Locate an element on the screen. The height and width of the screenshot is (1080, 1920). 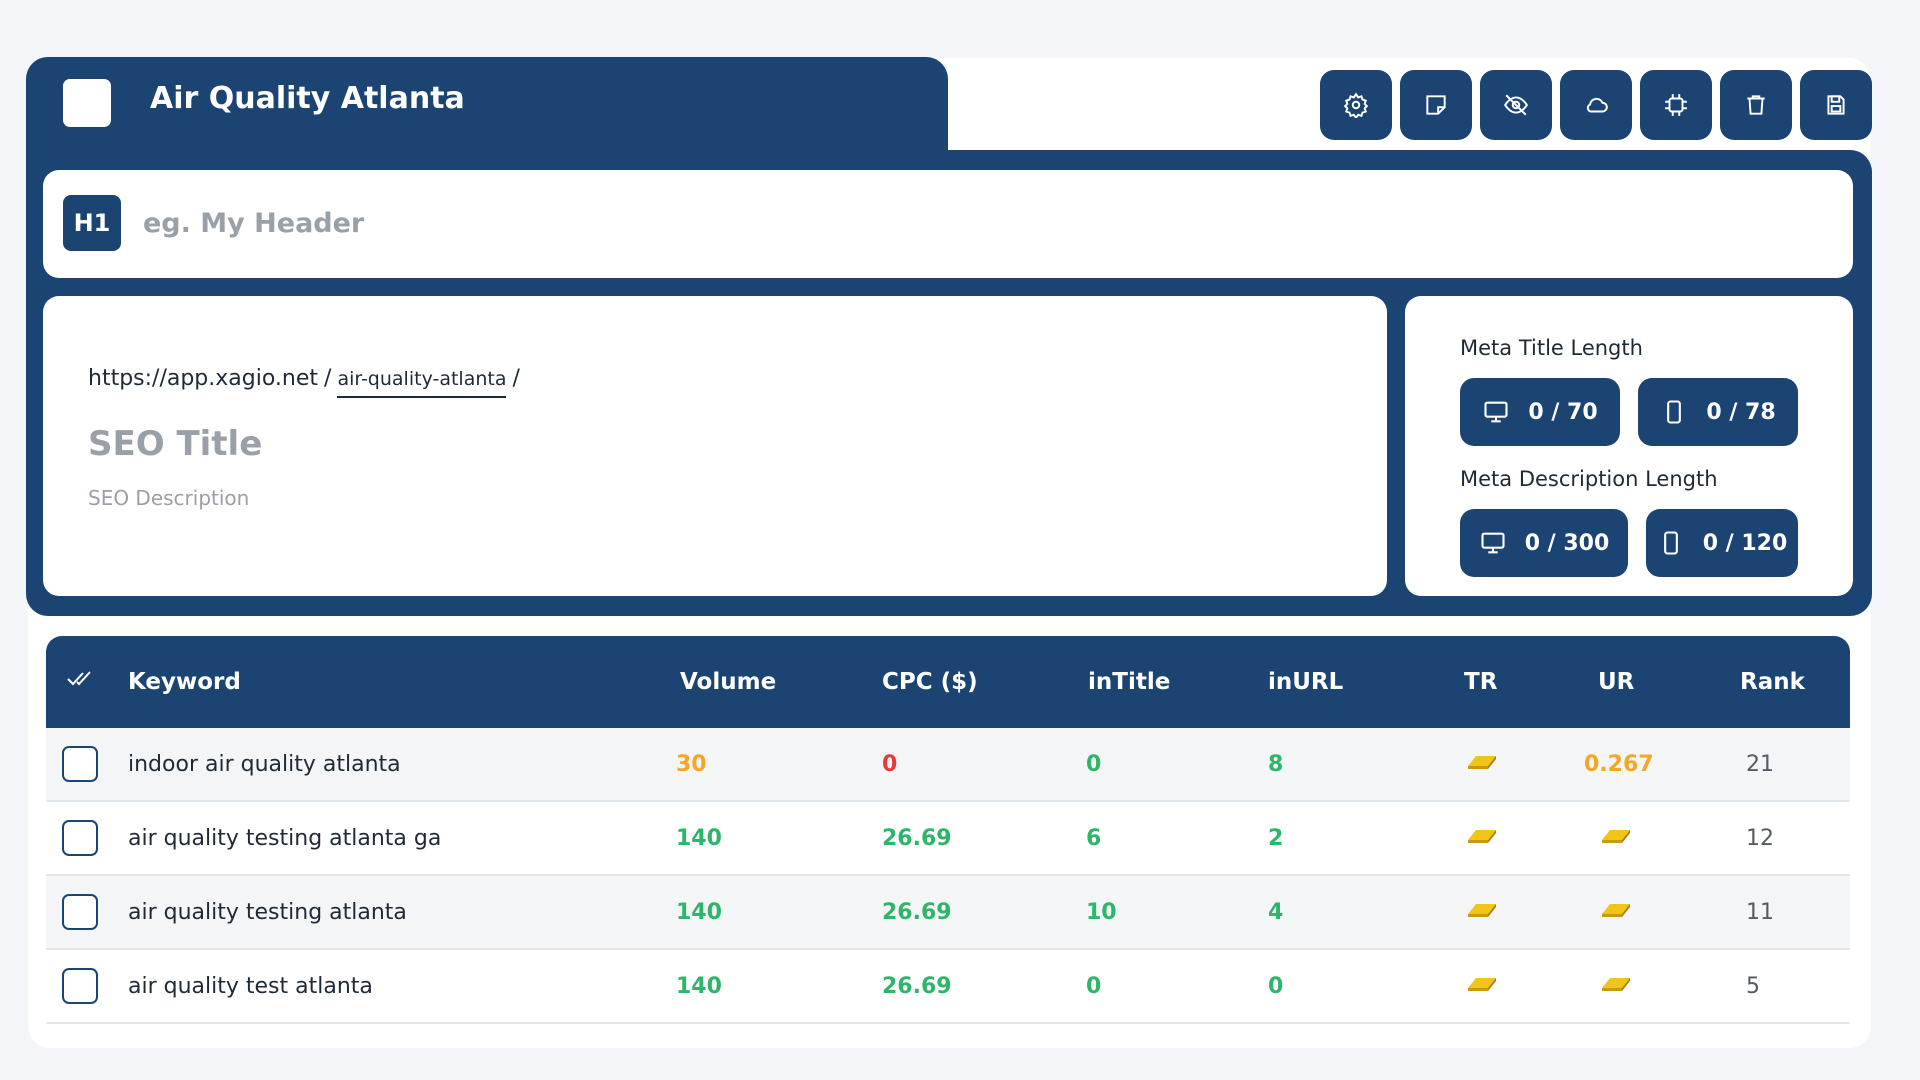
notes-button is located at coordinates (1436, 105).